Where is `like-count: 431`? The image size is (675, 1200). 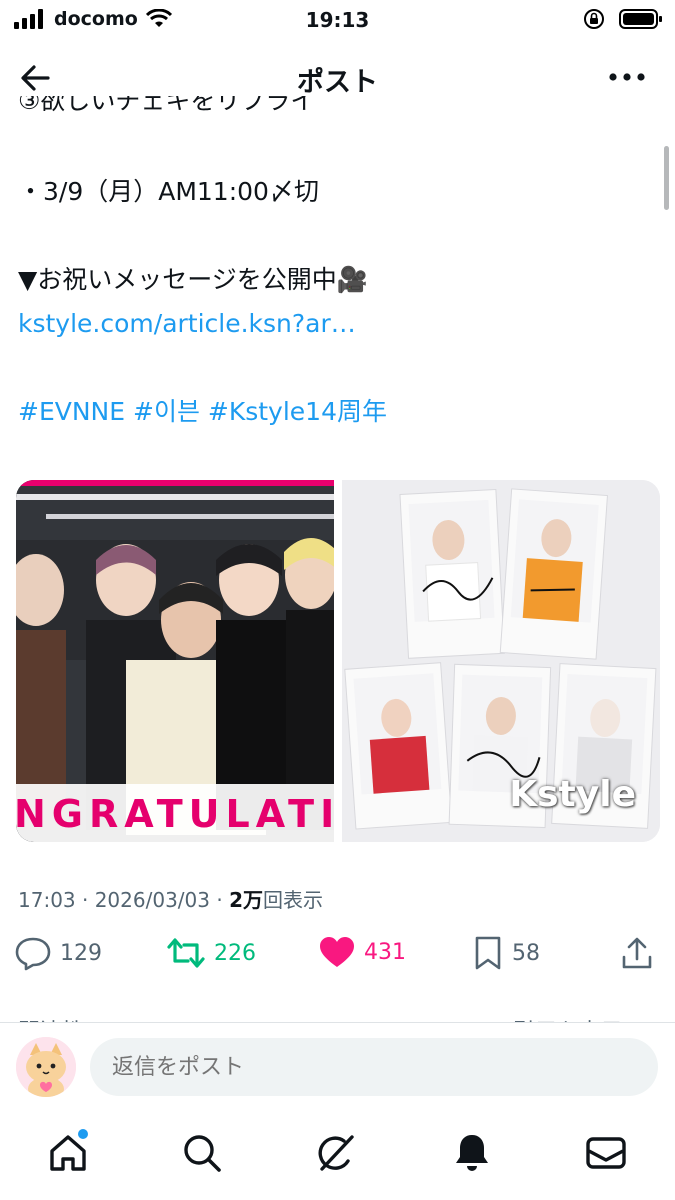
like-count: 431 is located at coordinates (385, 952).